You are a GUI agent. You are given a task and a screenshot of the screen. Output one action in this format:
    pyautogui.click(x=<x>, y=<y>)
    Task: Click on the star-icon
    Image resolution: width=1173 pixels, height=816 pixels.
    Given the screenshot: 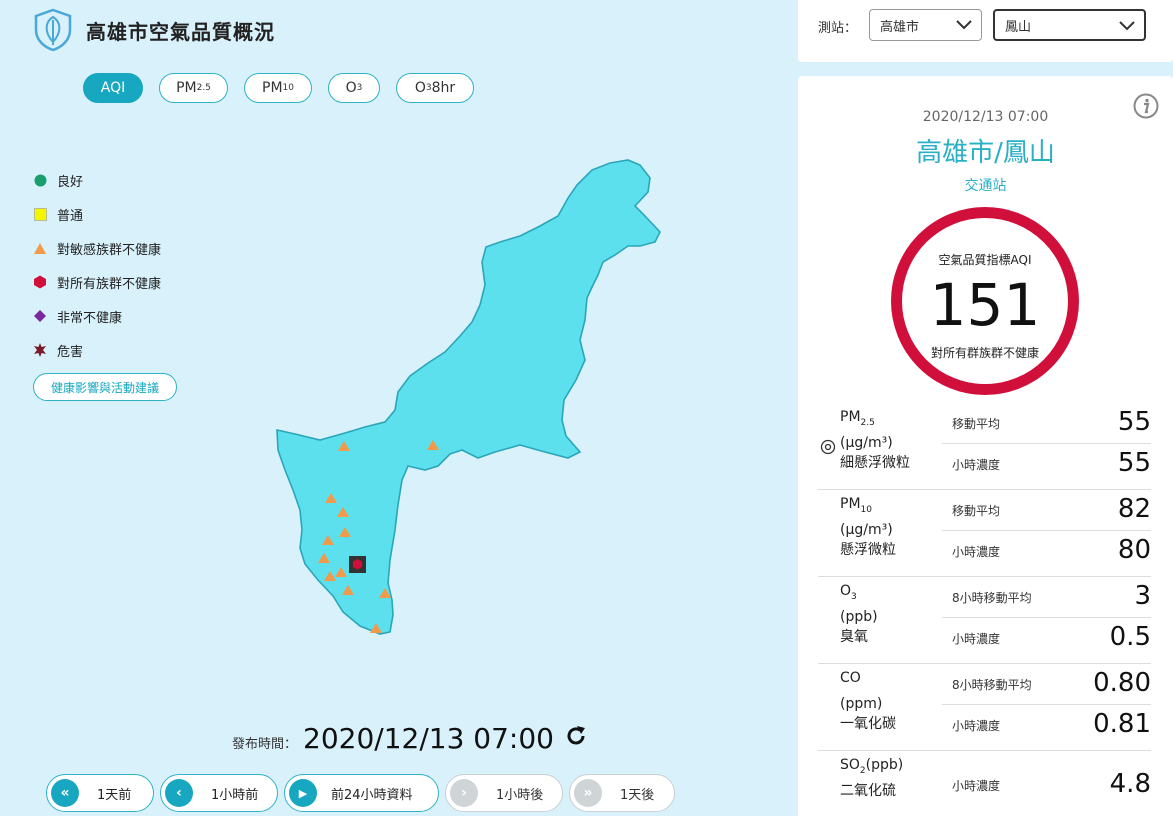 What is the action you would take?
    pyautogui.click(x=40, y=350)
    